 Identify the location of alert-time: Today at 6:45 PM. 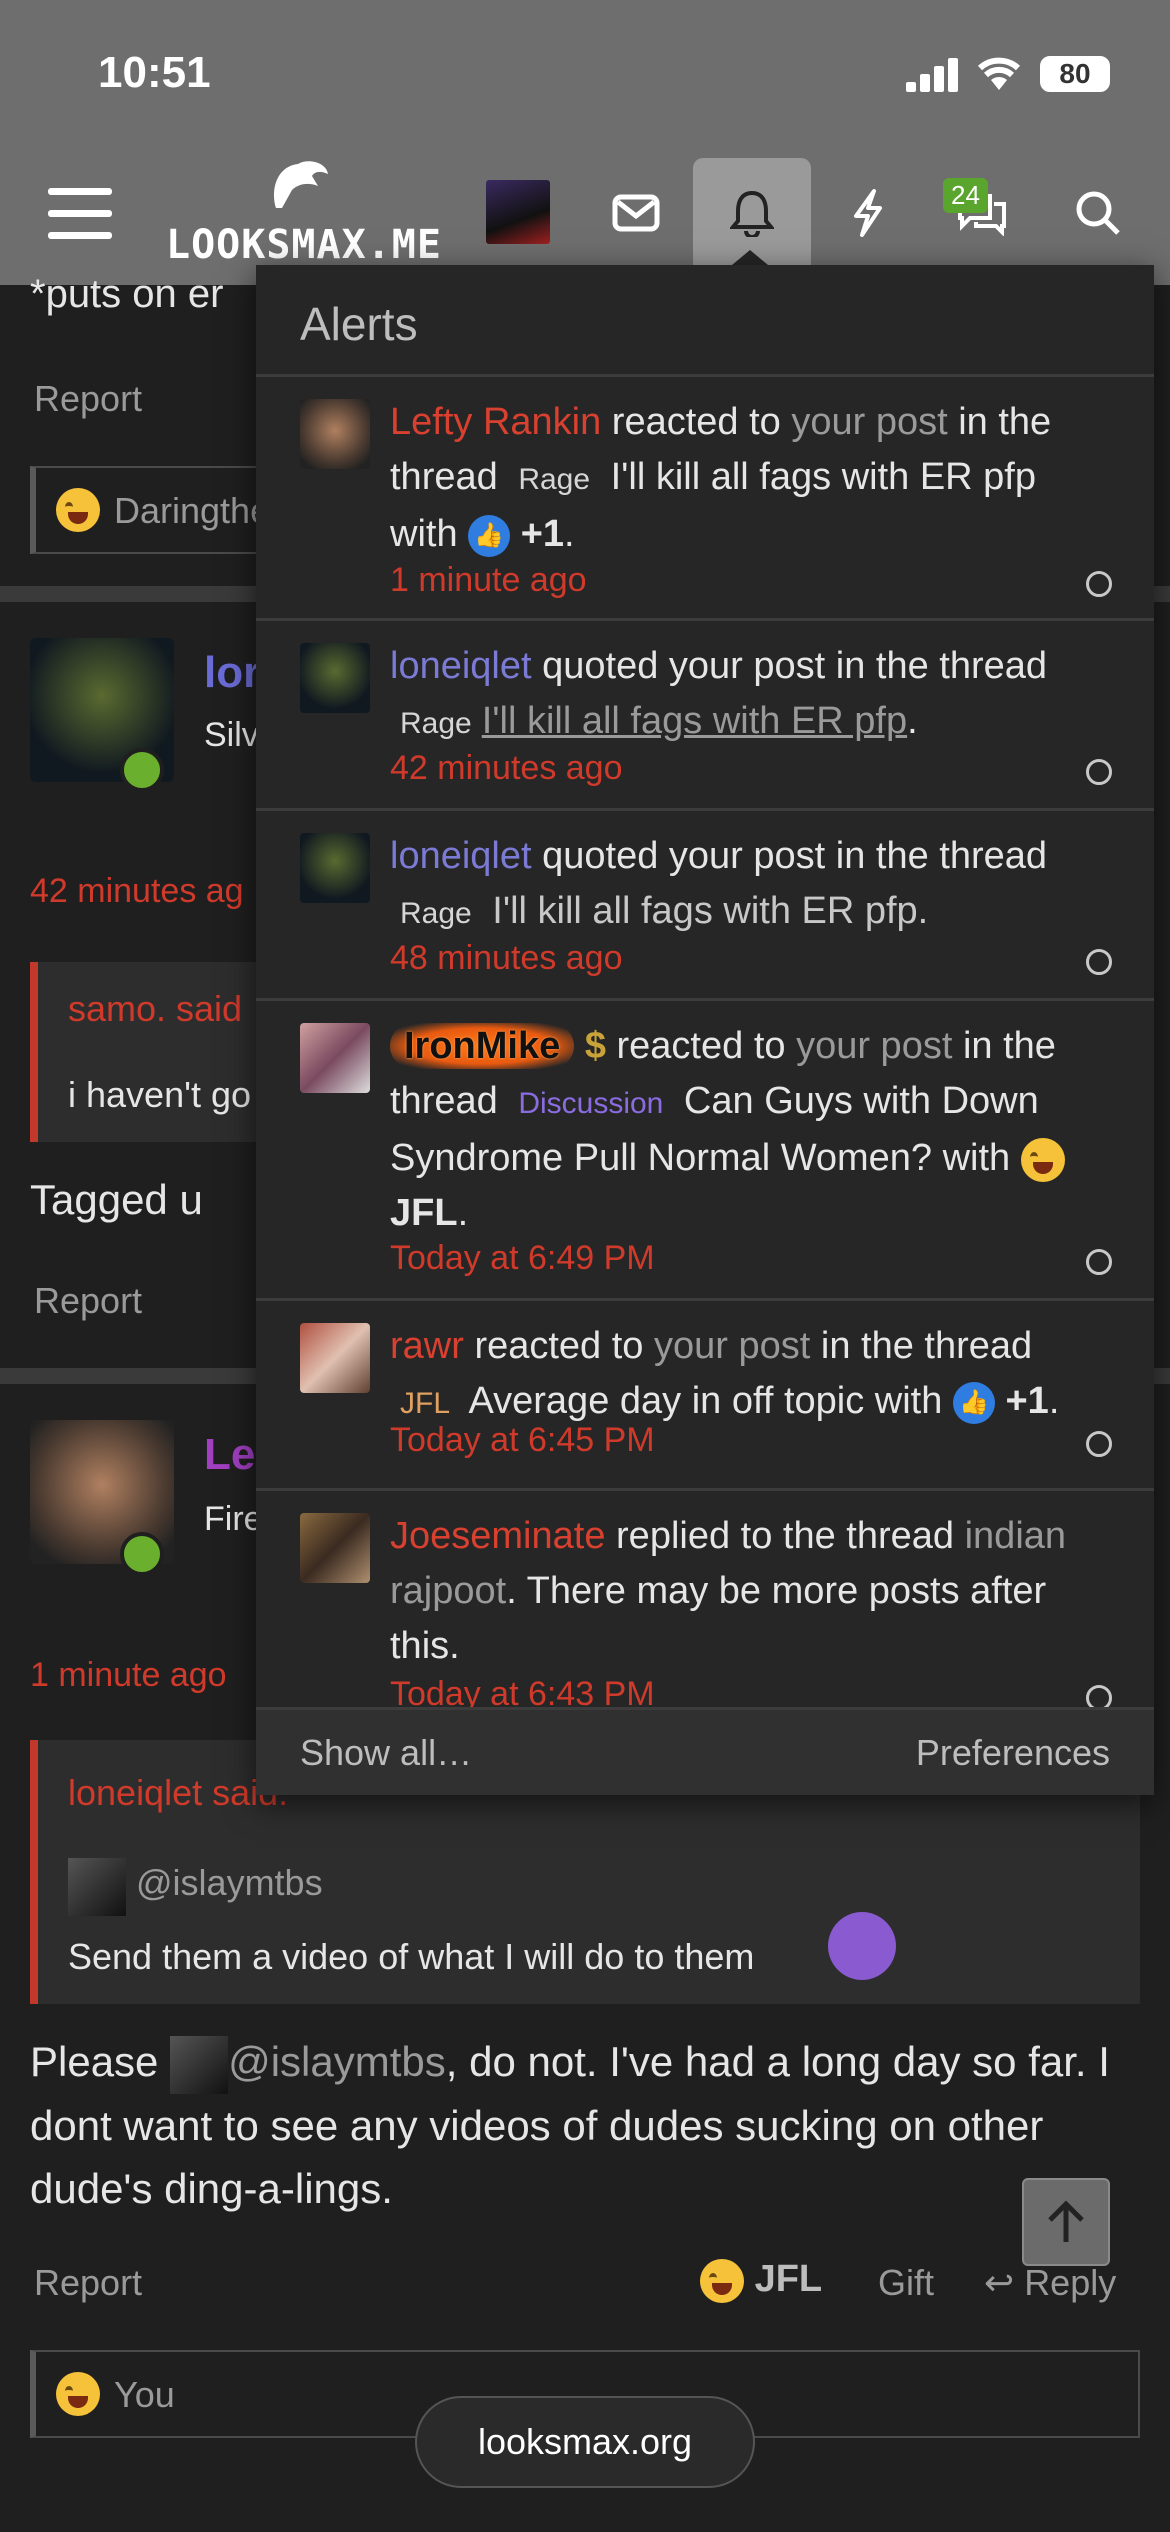
(522, 1440).